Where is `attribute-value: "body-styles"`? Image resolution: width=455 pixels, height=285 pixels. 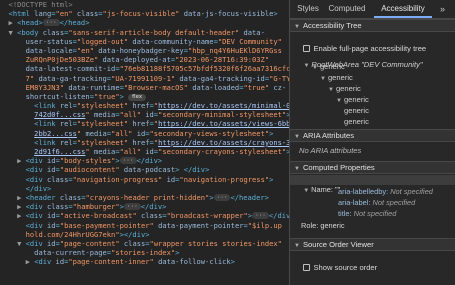
attribute-value: "body-styles" is located at coordinates (87, 161).